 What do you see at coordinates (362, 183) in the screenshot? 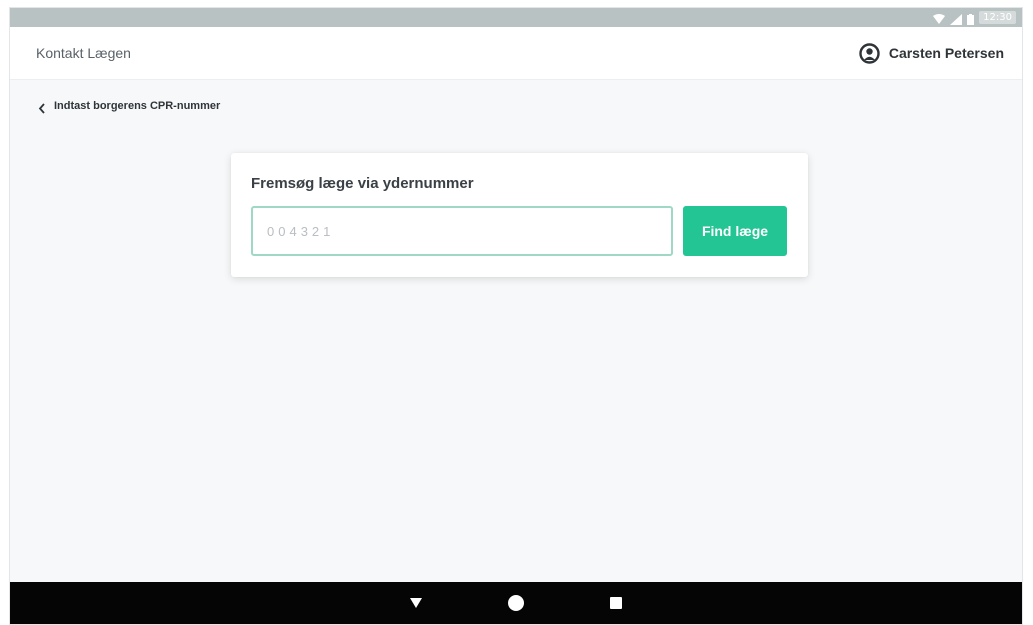
I see `search-card-title: Fremsøg læge via ydernummer` at bounding box center [362, 183].